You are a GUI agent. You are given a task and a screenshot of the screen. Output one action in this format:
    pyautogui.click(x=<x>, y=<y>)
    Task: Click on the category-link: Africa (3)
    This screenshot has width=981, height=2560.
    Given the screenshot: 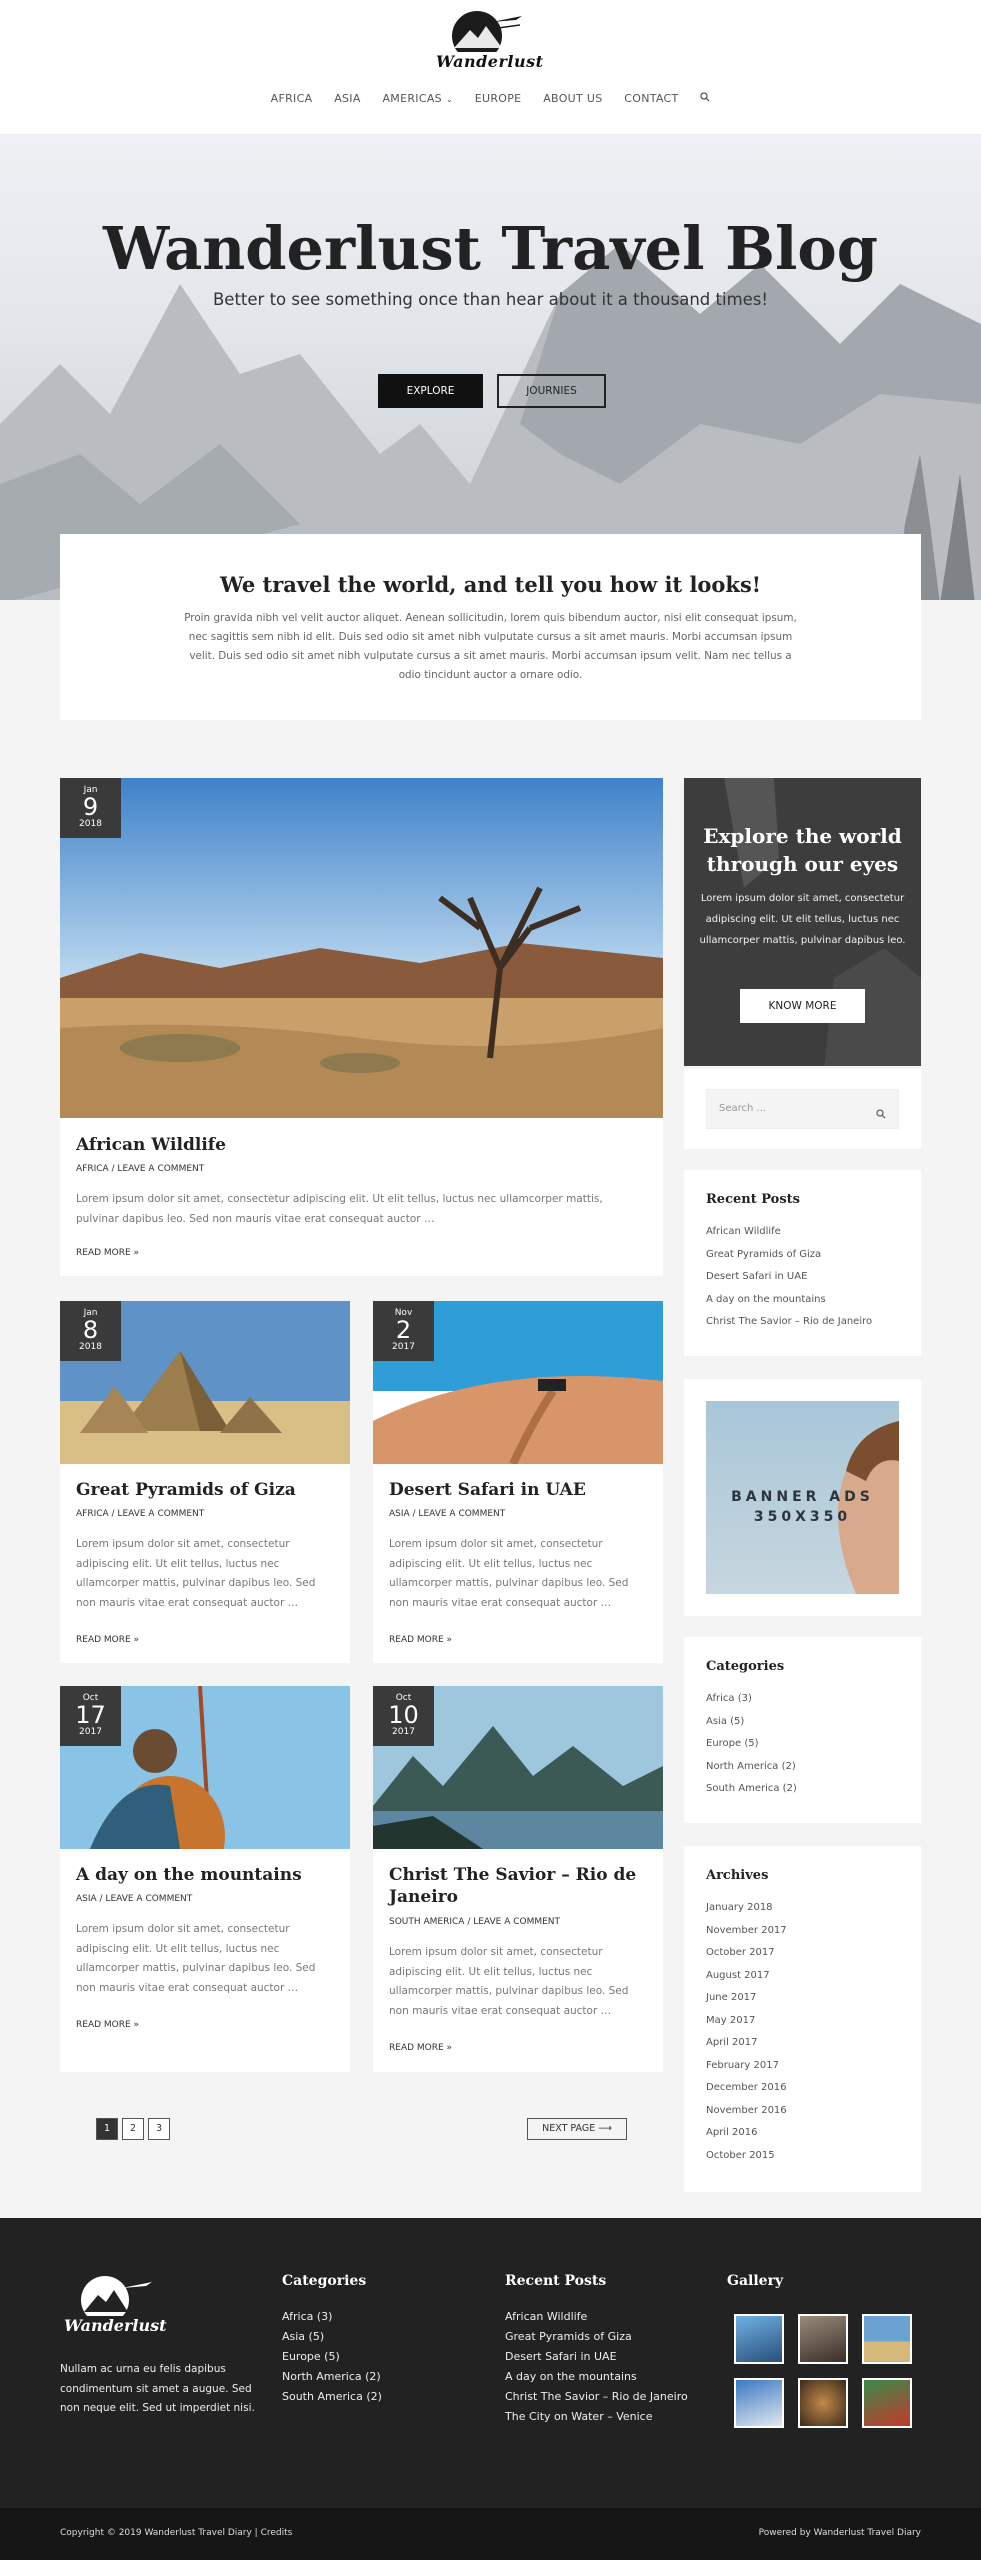 What is the action you would take?
    pyautogui.click(x=751, y=1704)
    